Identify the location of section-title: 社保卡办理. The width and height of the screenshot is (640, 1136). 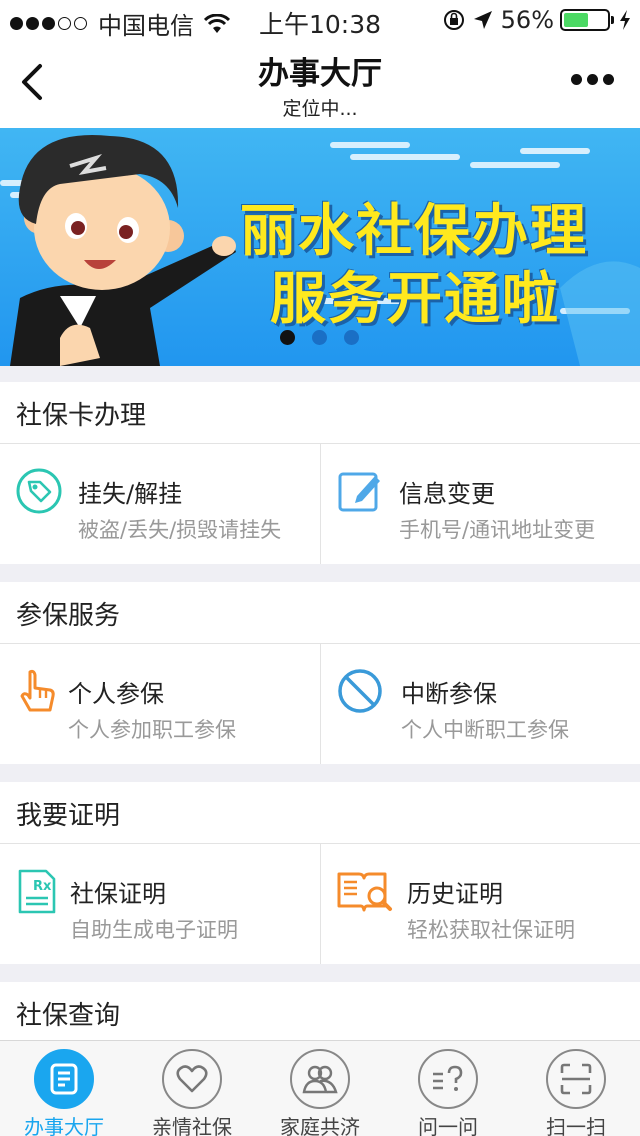
(81, 416).